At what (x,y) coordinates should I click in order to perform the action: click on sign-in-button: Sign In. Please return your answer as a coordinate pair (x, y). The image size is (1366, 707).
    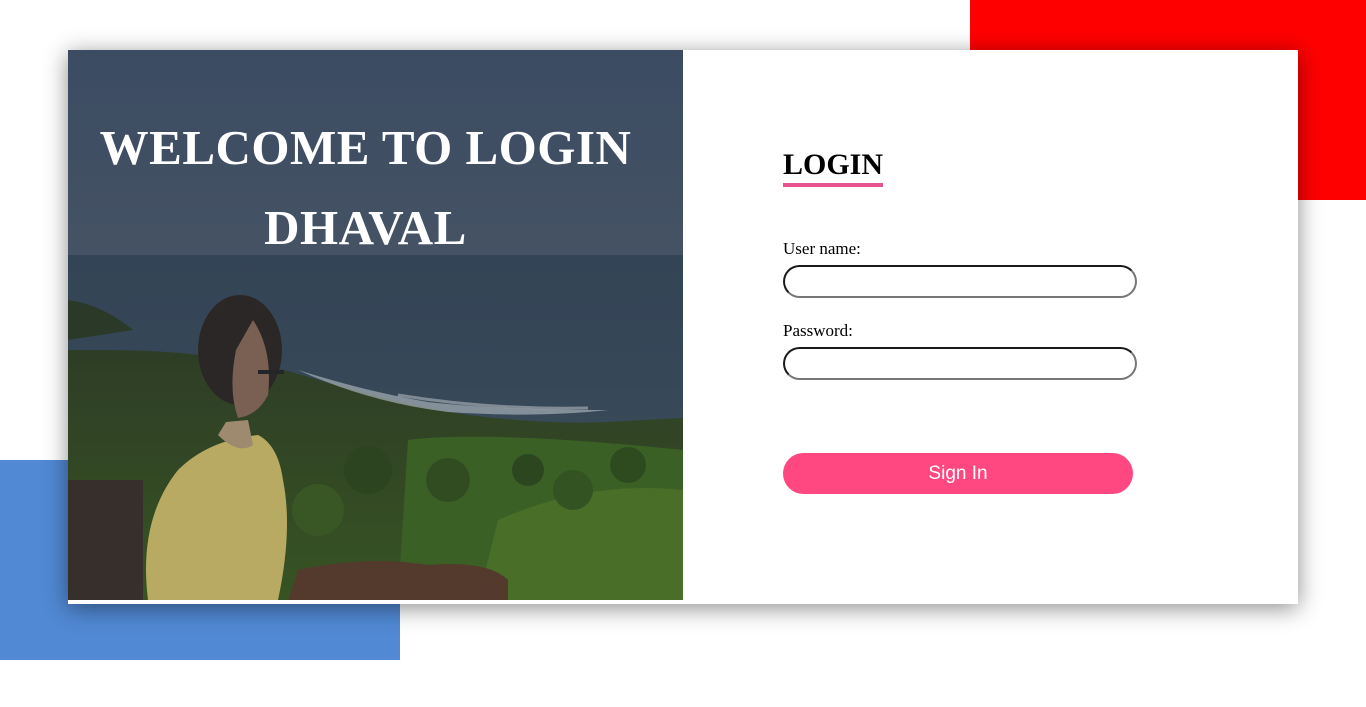
    Looking at the image, I should click on (958, 473).